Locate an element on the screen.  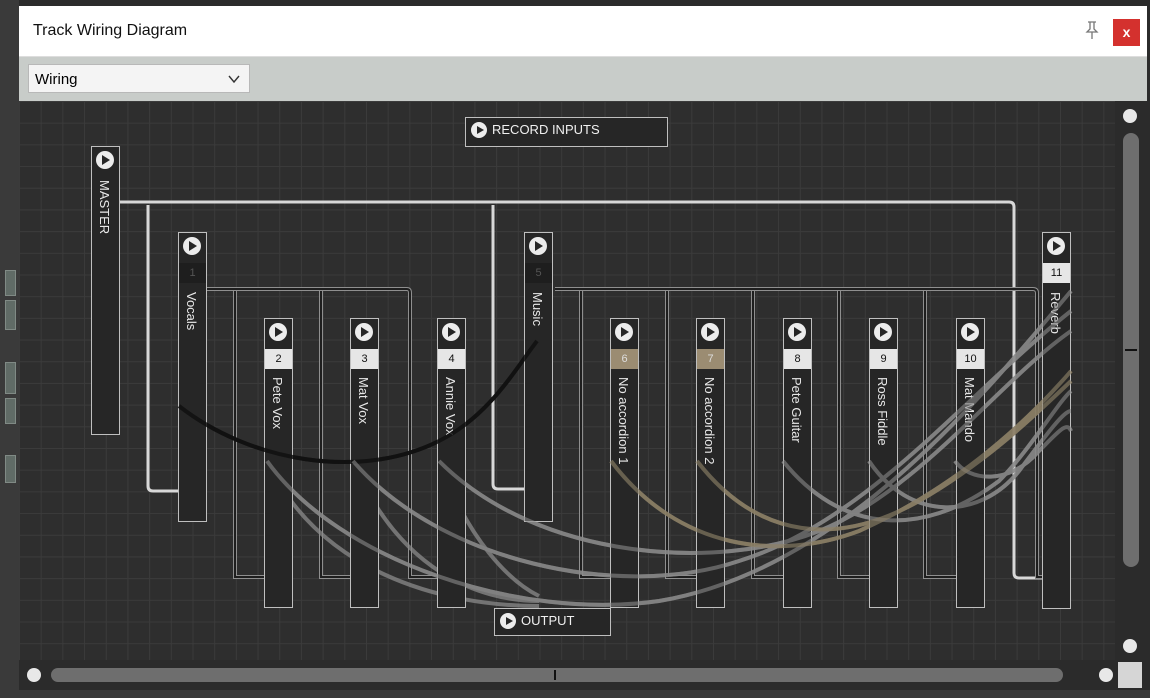
bottom-edge-strip is located at coordinates (575, 694).